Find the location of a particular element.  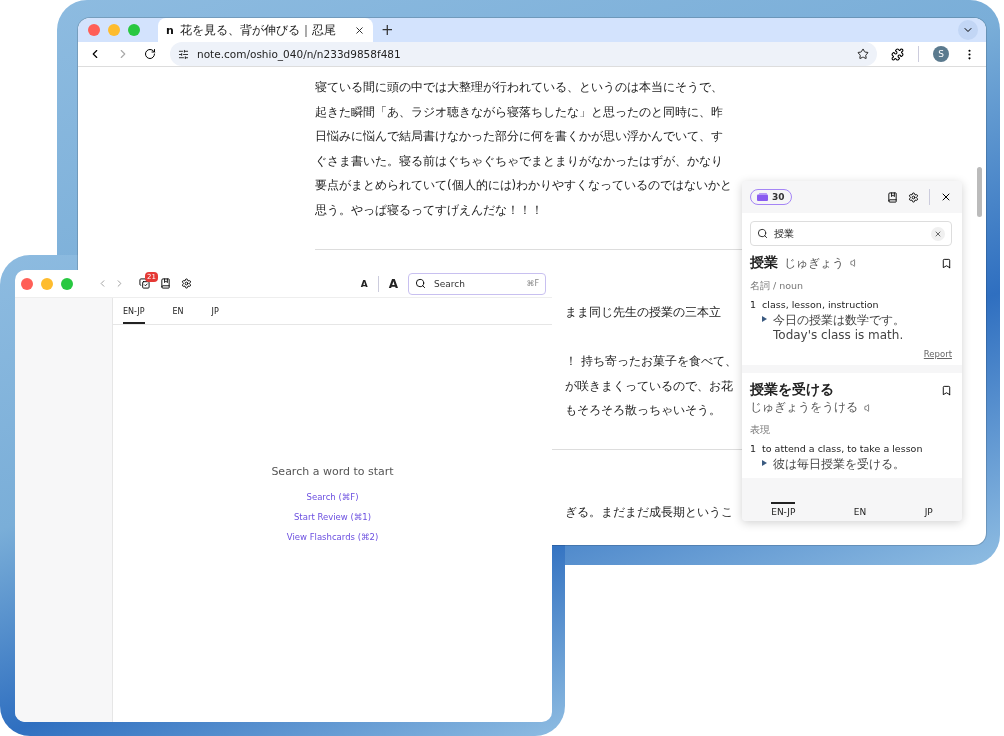

favicon: n is located at coordinates (170, 30).